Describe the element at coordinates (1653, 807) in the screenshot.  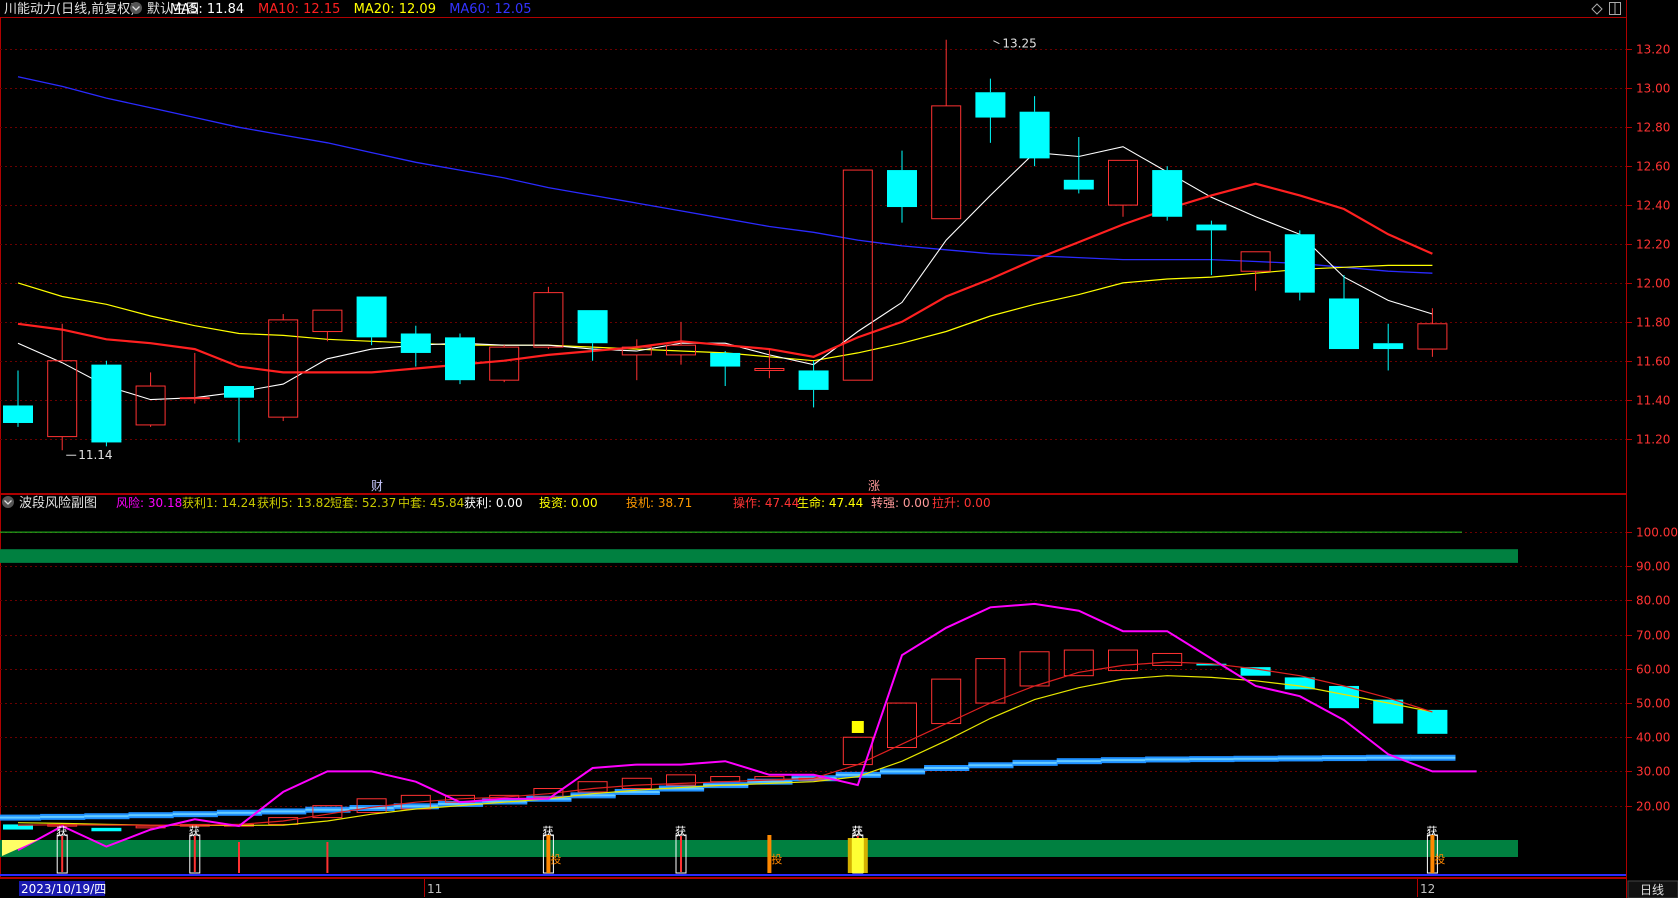
I see `sub-tick-label: 20.00` at that location.